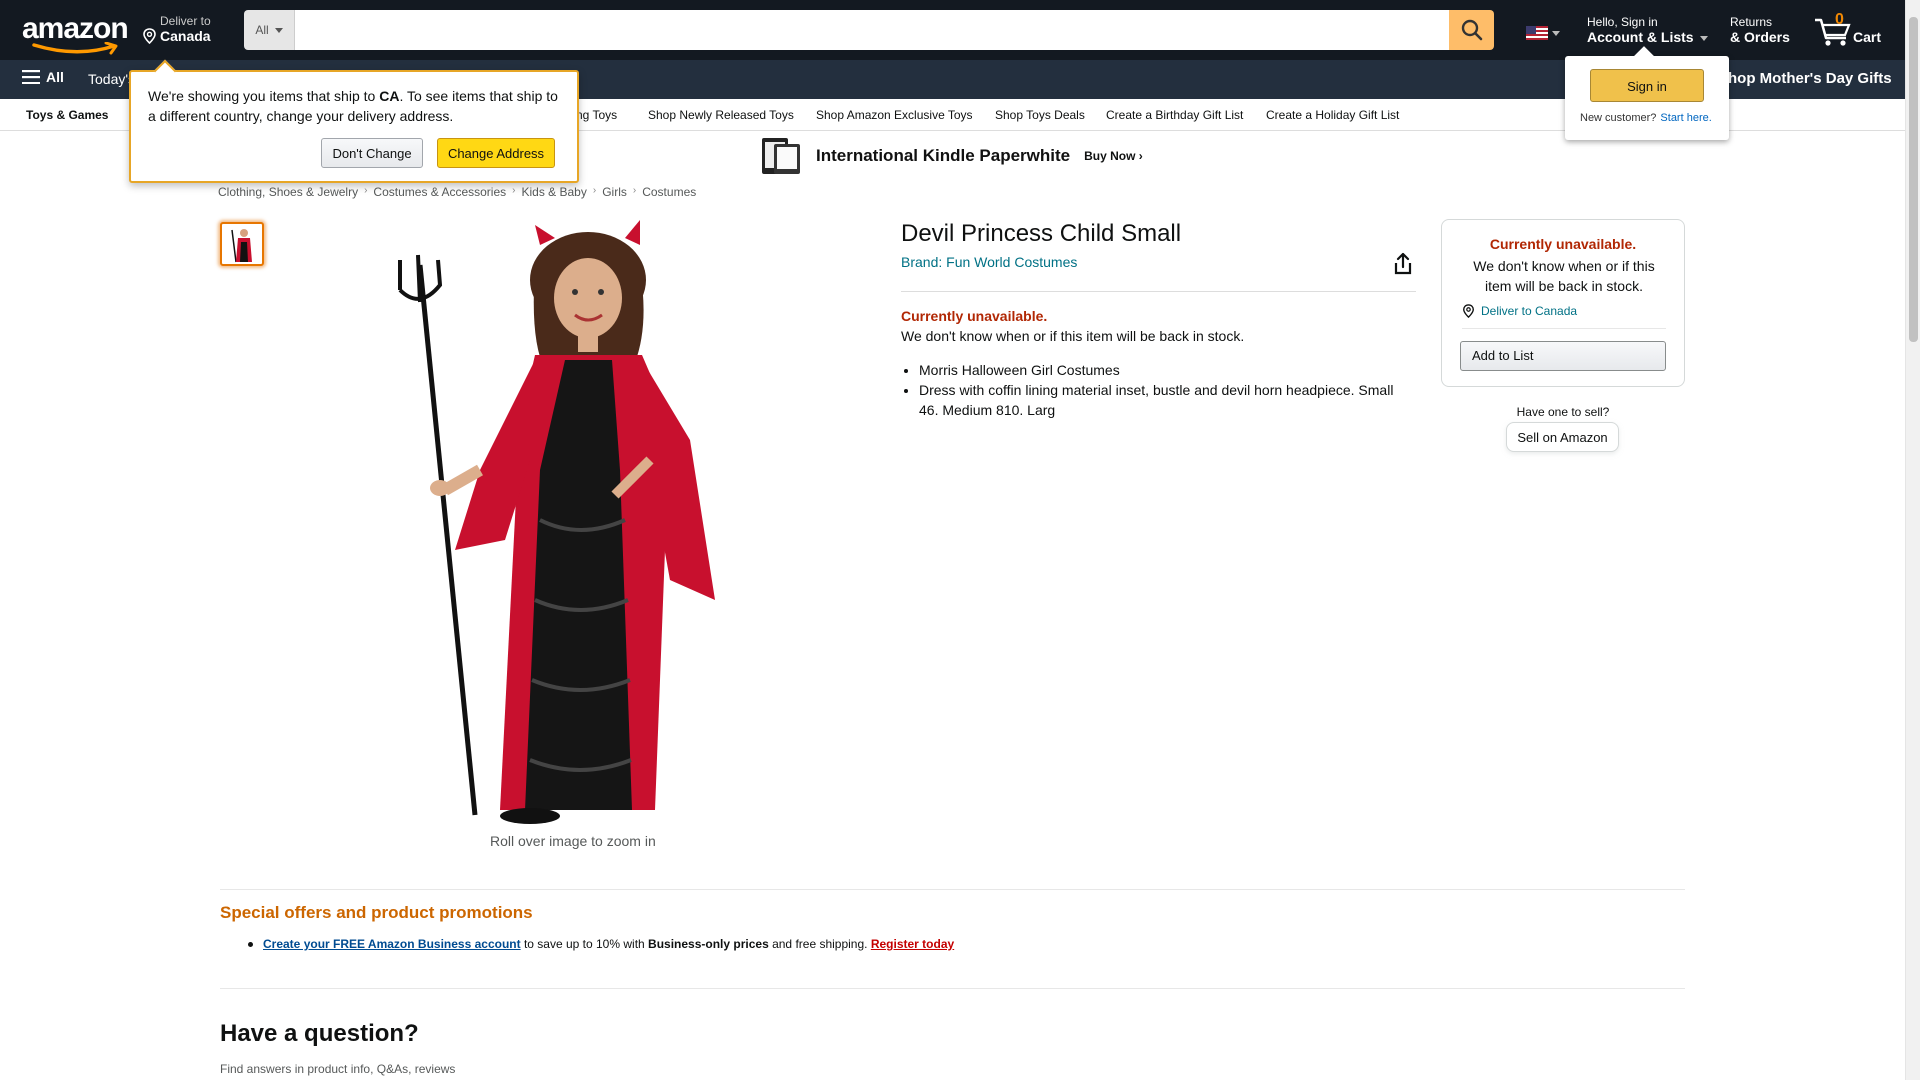 The image size is (1920, 1080). Describe the element at coordinates (111, 79) in the screenshot. I see `todays-deals-link: Today's` at that location.